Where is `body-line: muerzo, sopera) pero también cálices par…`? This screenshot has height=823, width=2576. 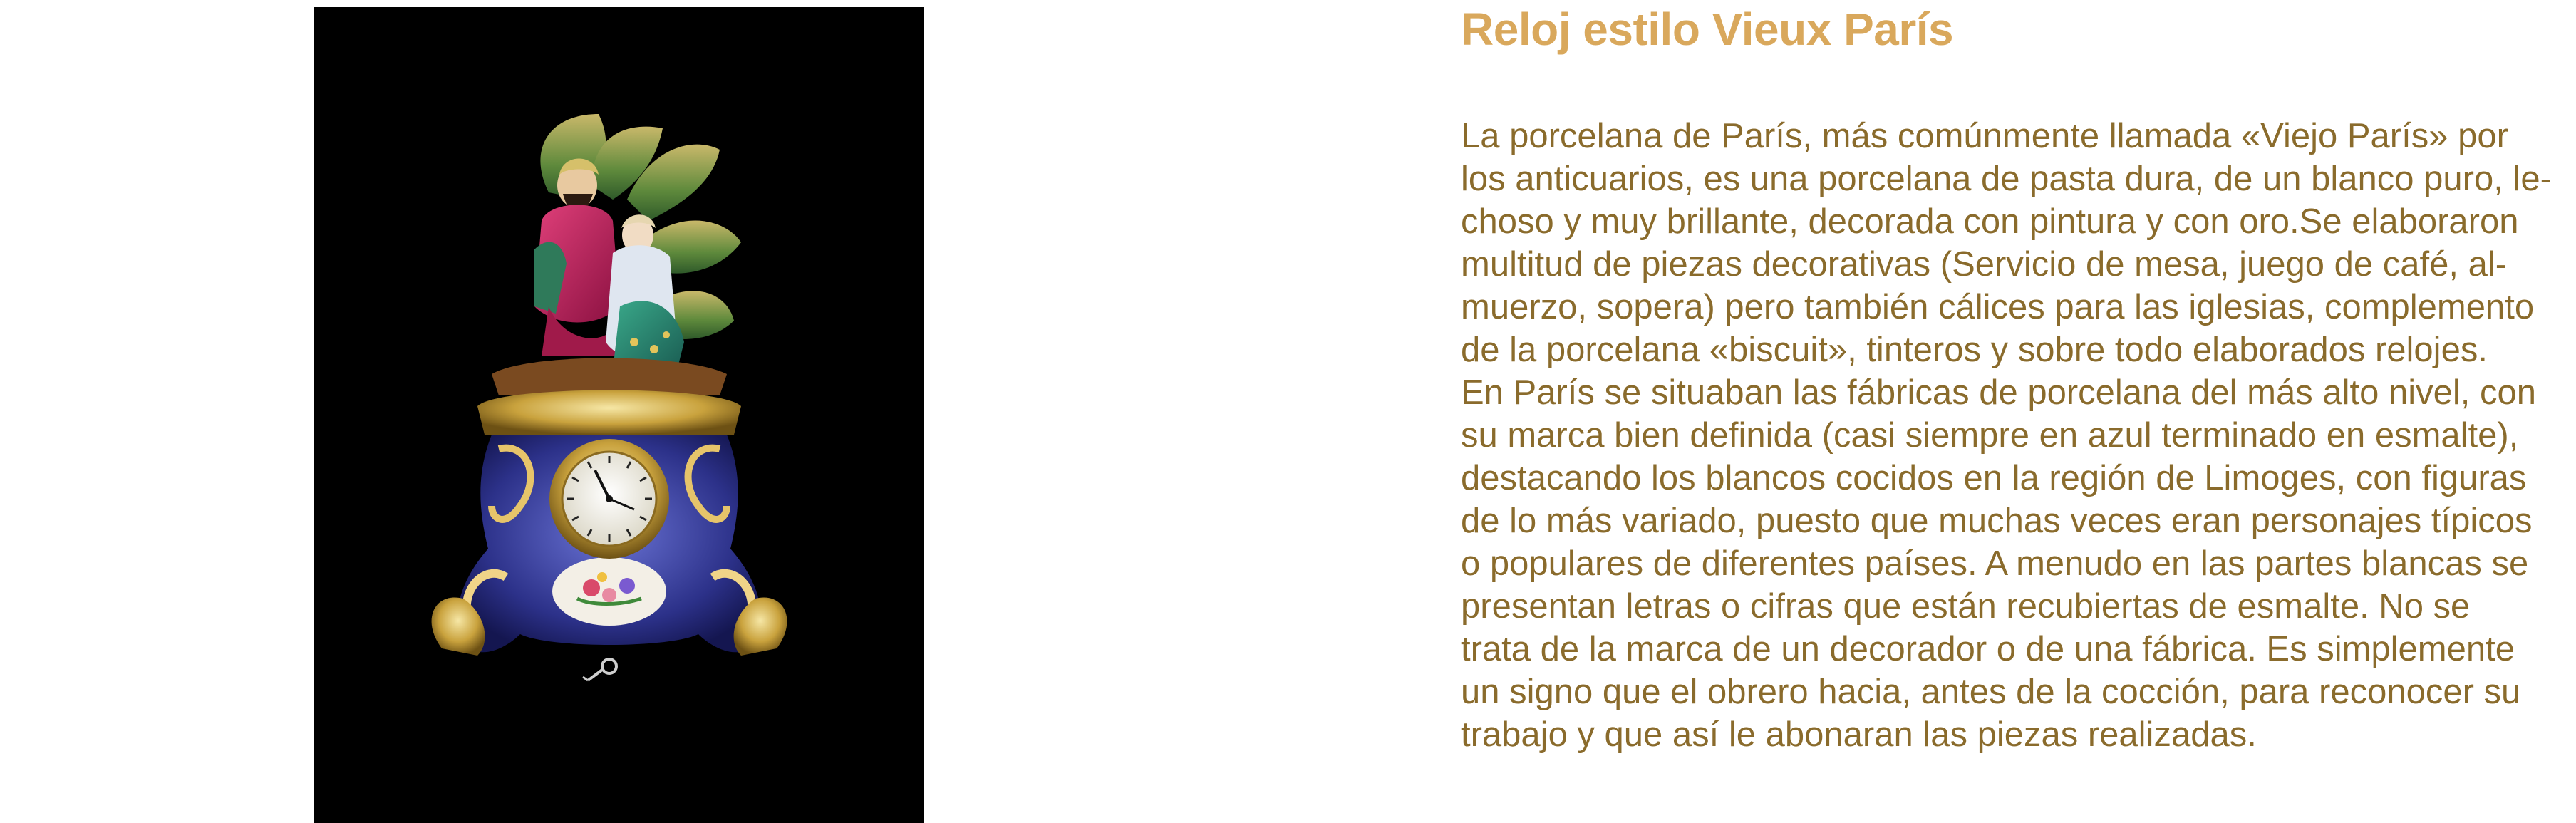
body-line: muerzo, sopera) pero también cálices par… is located at coordinates (1998, 307).